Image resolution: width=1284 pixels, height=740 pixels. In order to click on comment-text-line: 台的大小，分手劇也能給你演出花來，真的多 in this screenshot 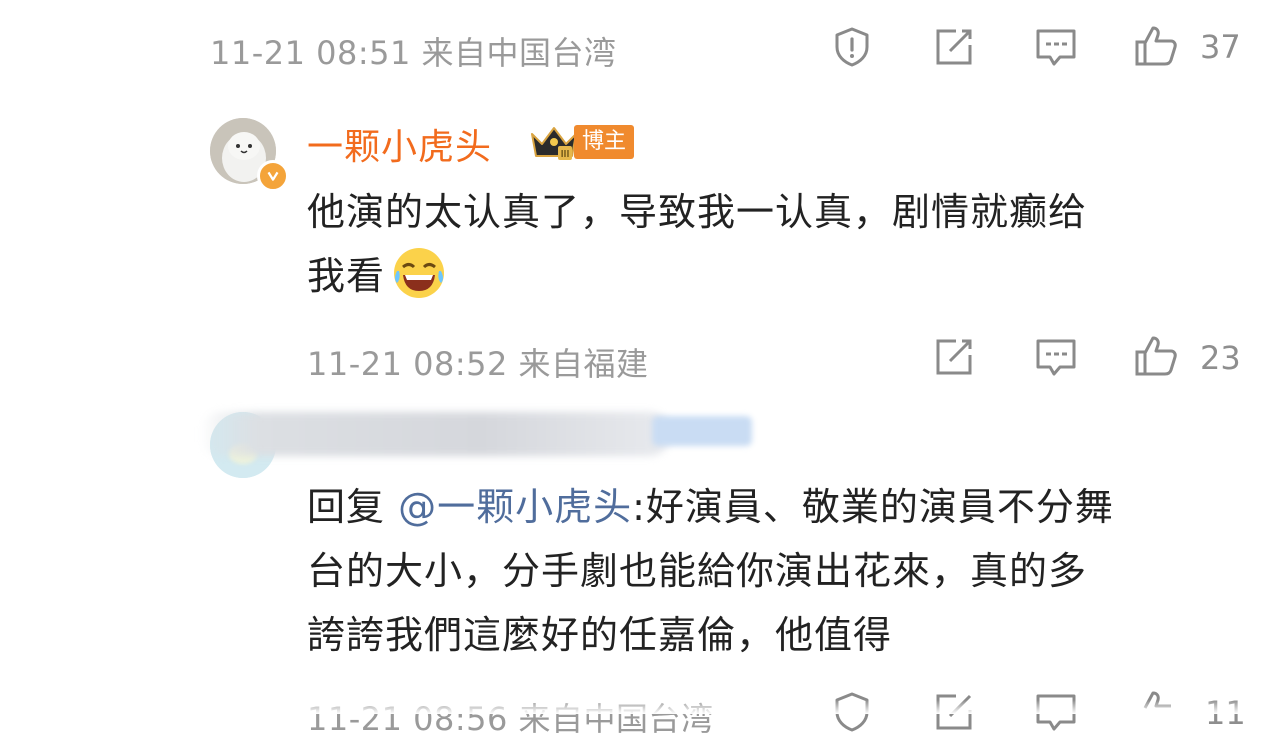, I will do `click(697, 571)`.